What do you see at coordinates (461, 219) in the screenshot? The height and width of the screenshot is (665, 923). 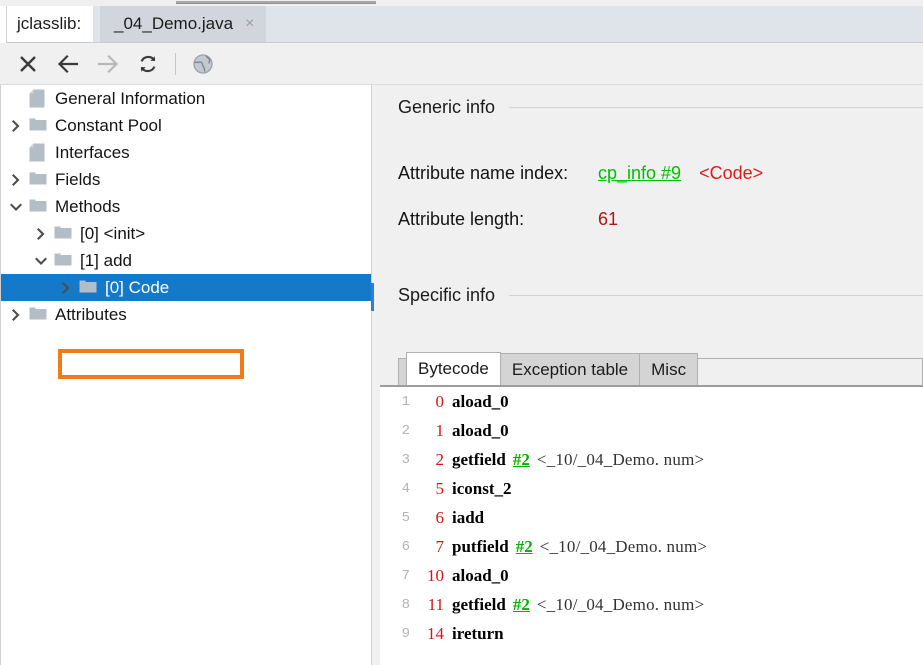 I see `attribute-length-label: Attribute length:` at bounding box center [461, 219].